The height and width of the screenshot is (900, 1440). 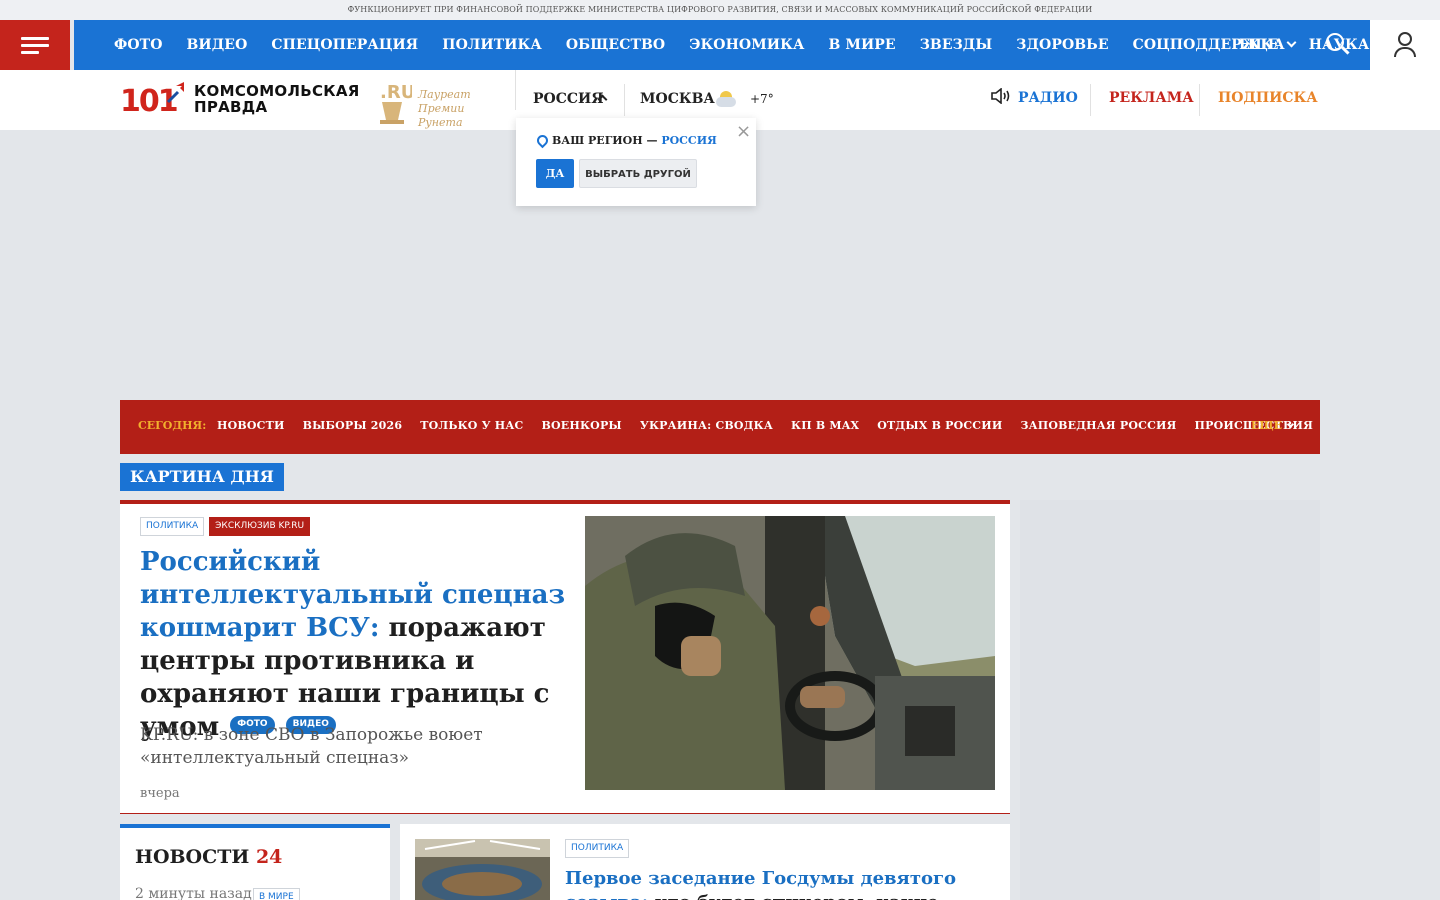 What do you see at coordinates (1098, 425) in the screenshot?
I see `today-item-reserved-russia: ЗАПОВЕДНАЯ РОССИЯ` at bounding box center [1098, 425].